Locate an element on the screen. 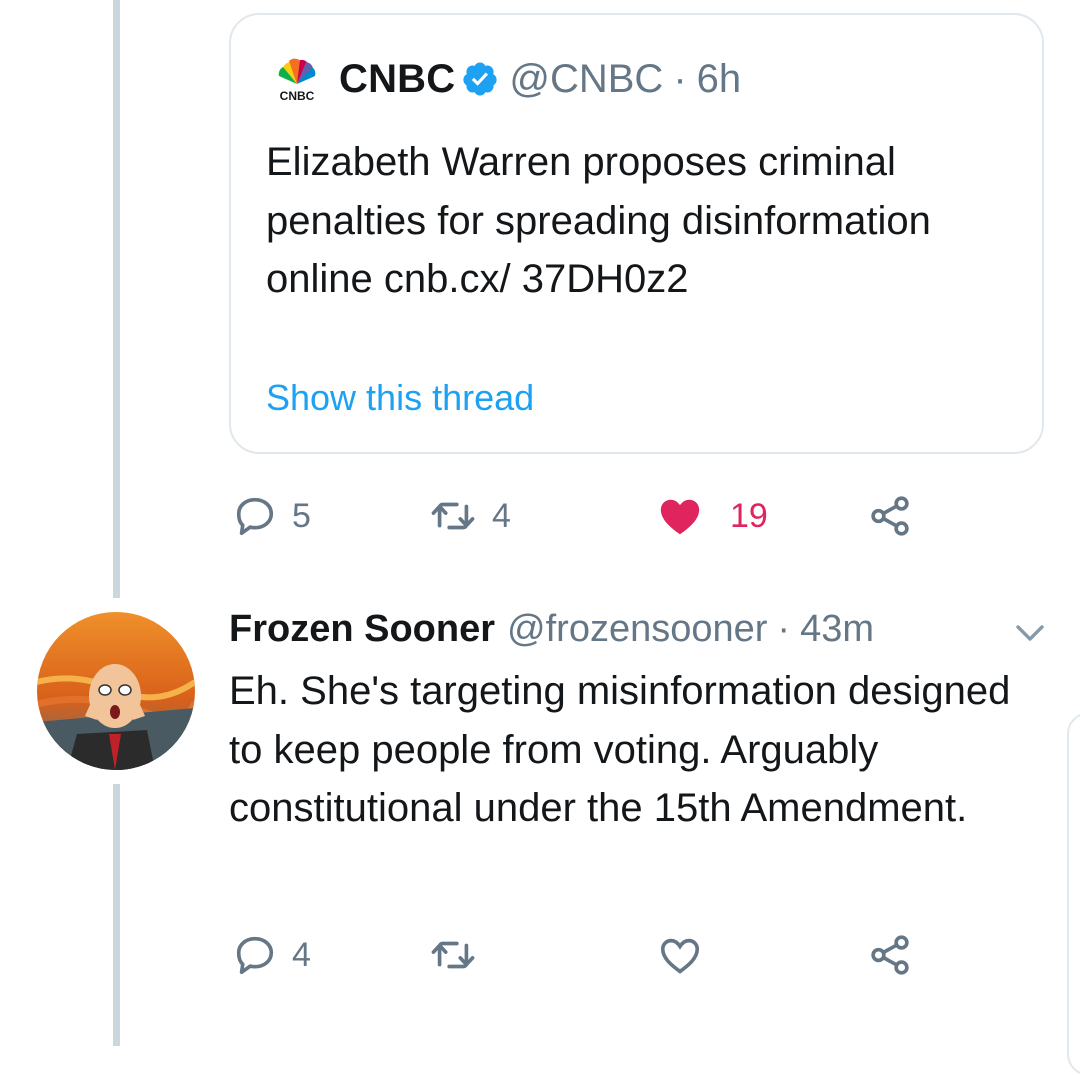 The height and width of the screenshot is (1076, 1080). reply-tweet-header: Frozen Sooner @frozensooner · 43m is located at coordinates (551, 629).